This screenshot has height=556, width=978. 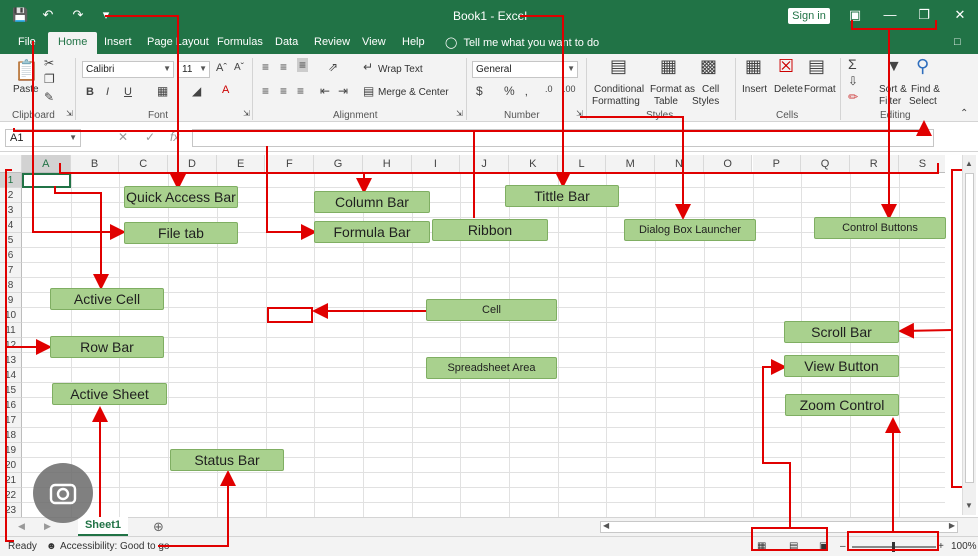 What do you see at coordinates (921, 164) in the screenshot?
I see `column-header: S` at bounding box center [921, 164].